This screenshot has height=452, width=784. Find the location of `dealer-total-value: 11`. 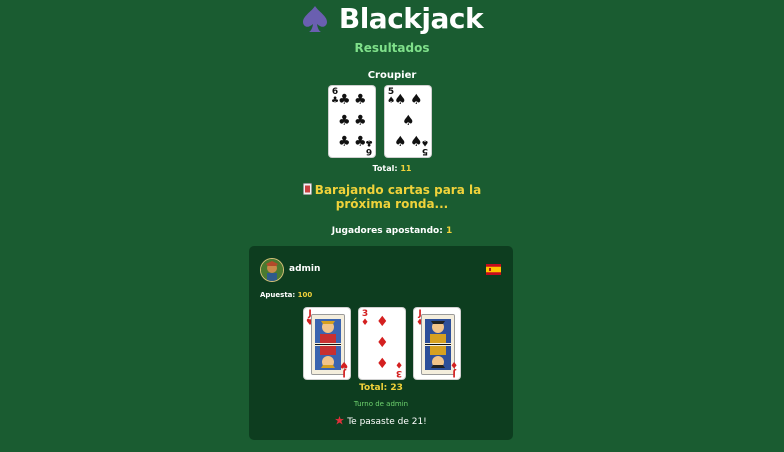

dealer-total-value: 11 is located at coordinates (406, 168).